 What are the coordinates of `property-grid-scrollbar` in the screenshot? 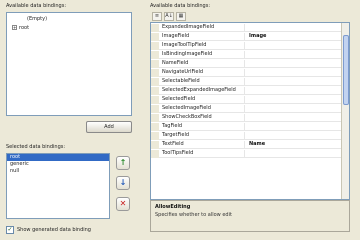 It's located at (345, 111).